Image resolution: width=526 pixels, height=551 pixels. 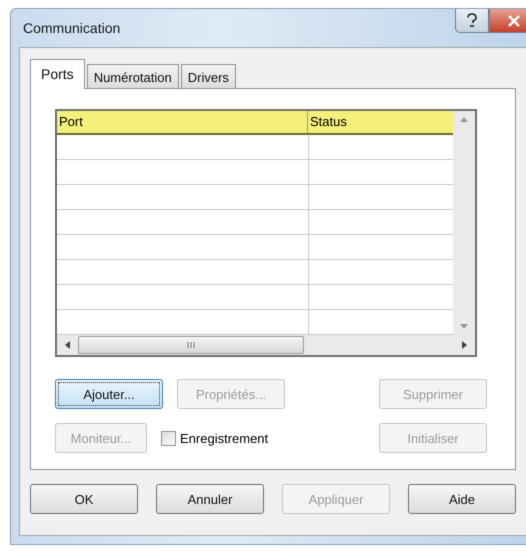 What do you see at coordinates (462, 499) in the screenshot?
I see `action-button: Aide` at bounding box center [462, 499].